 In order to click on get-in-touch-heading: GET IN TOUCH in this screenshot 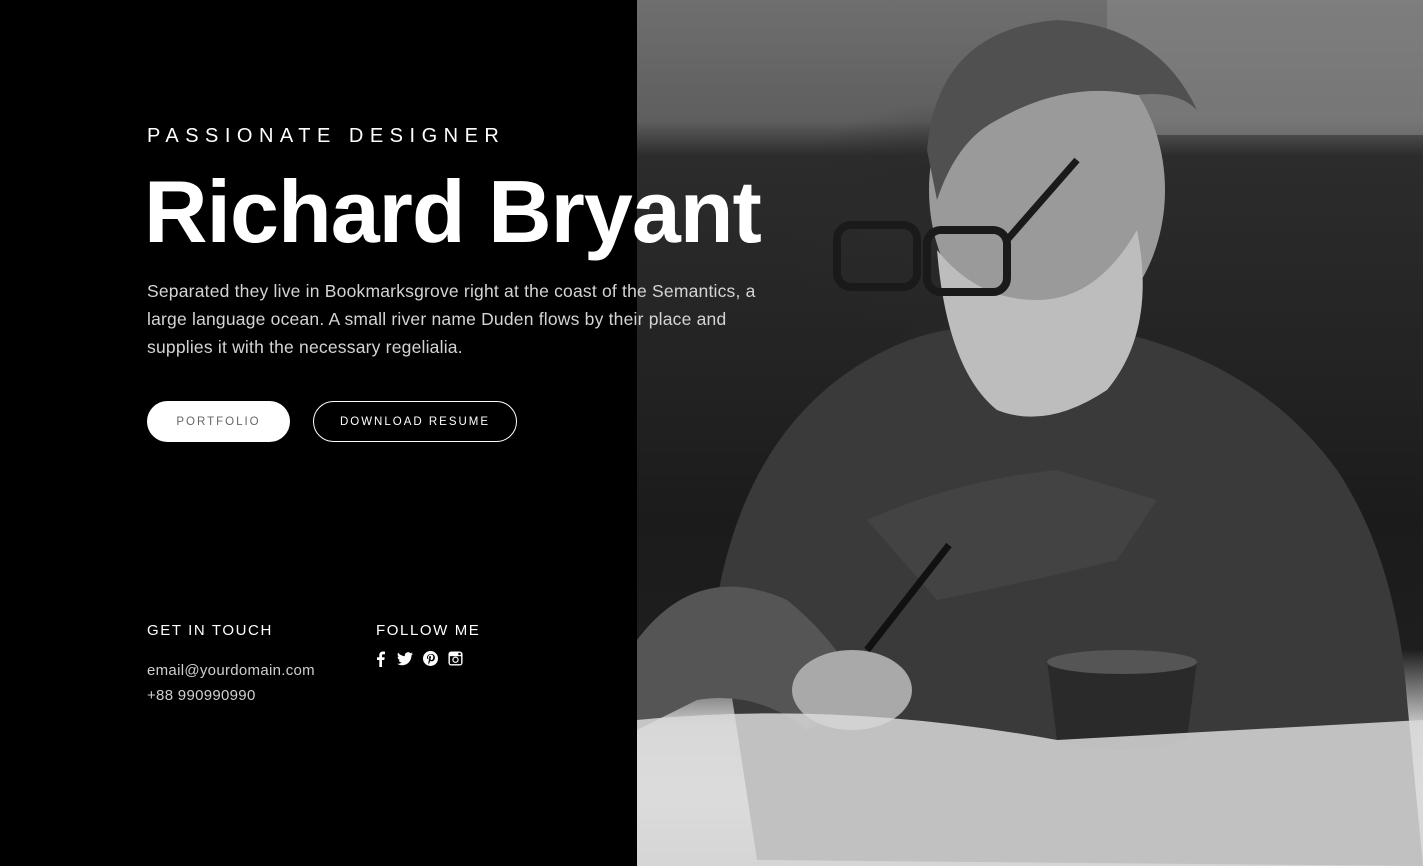, I will do `click(210, 630)`.